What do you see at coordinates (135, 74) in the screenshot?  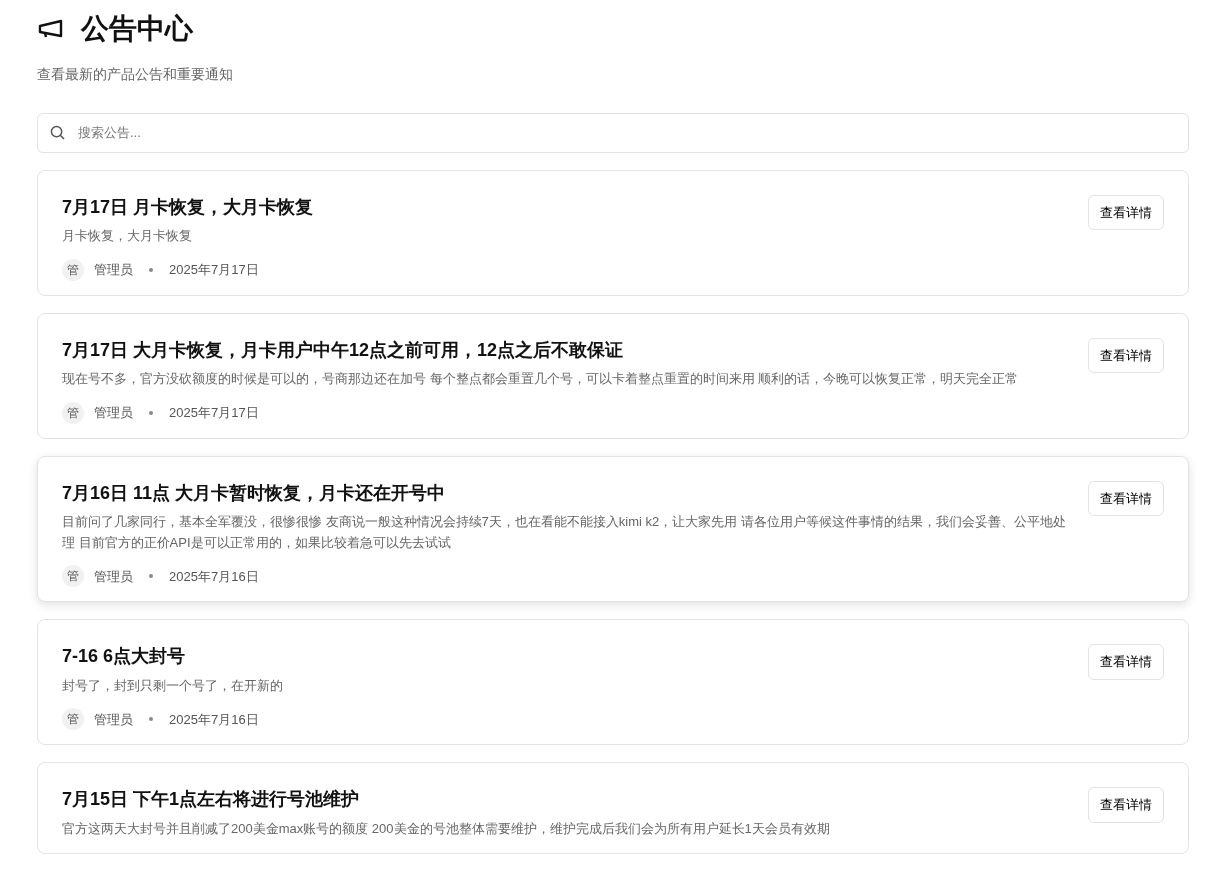 I see `page-subtitle: 查看最新的产品公告和重要通知` at bounding box center [135, 74].